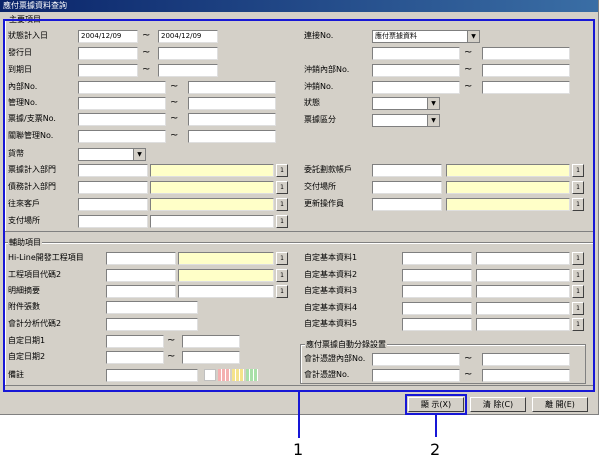 The image size is (600, 469). Describe the element at coordinates (435, 449) in the screenshot. I see `callout-label-2: 2` at that location.